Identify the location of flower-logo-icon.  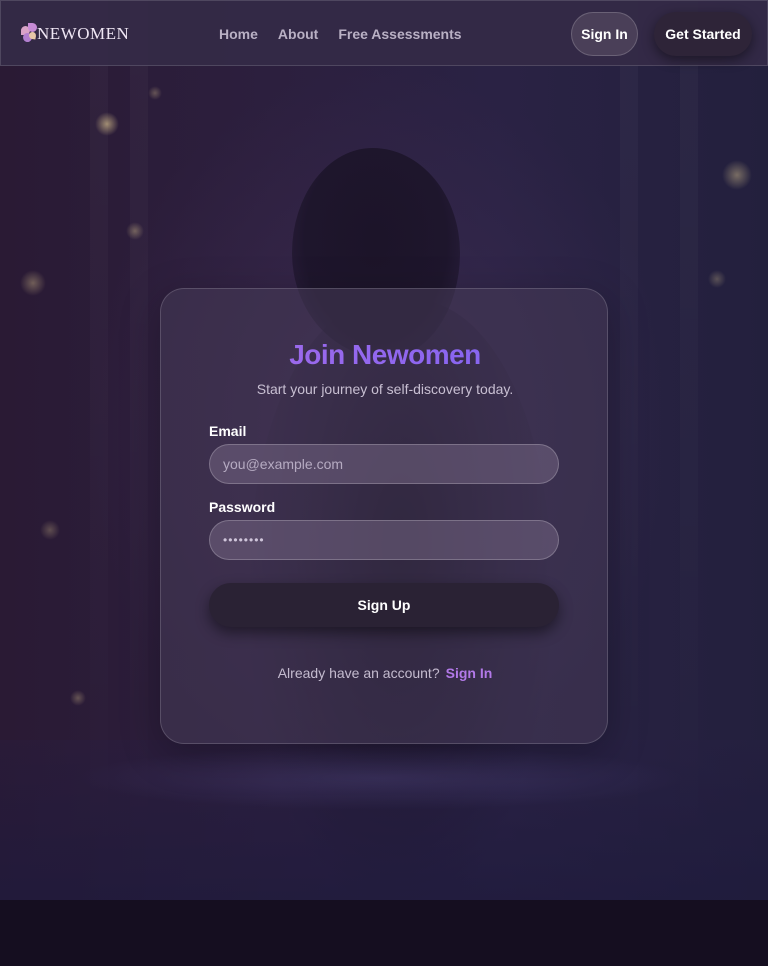
(29, 34).